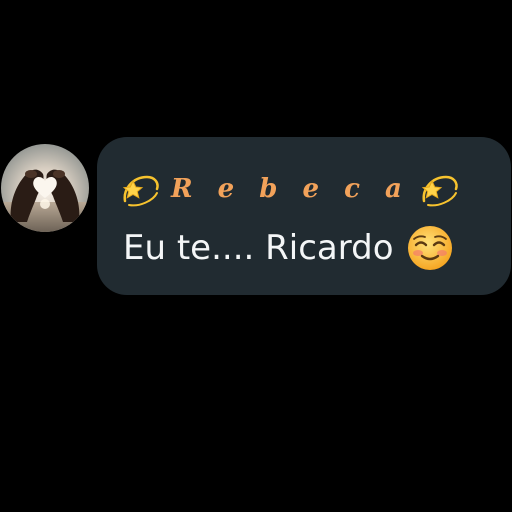 The image size is (512, 512). I want to click on message-row: Eu te.... Ricardo, so click(288, 248).